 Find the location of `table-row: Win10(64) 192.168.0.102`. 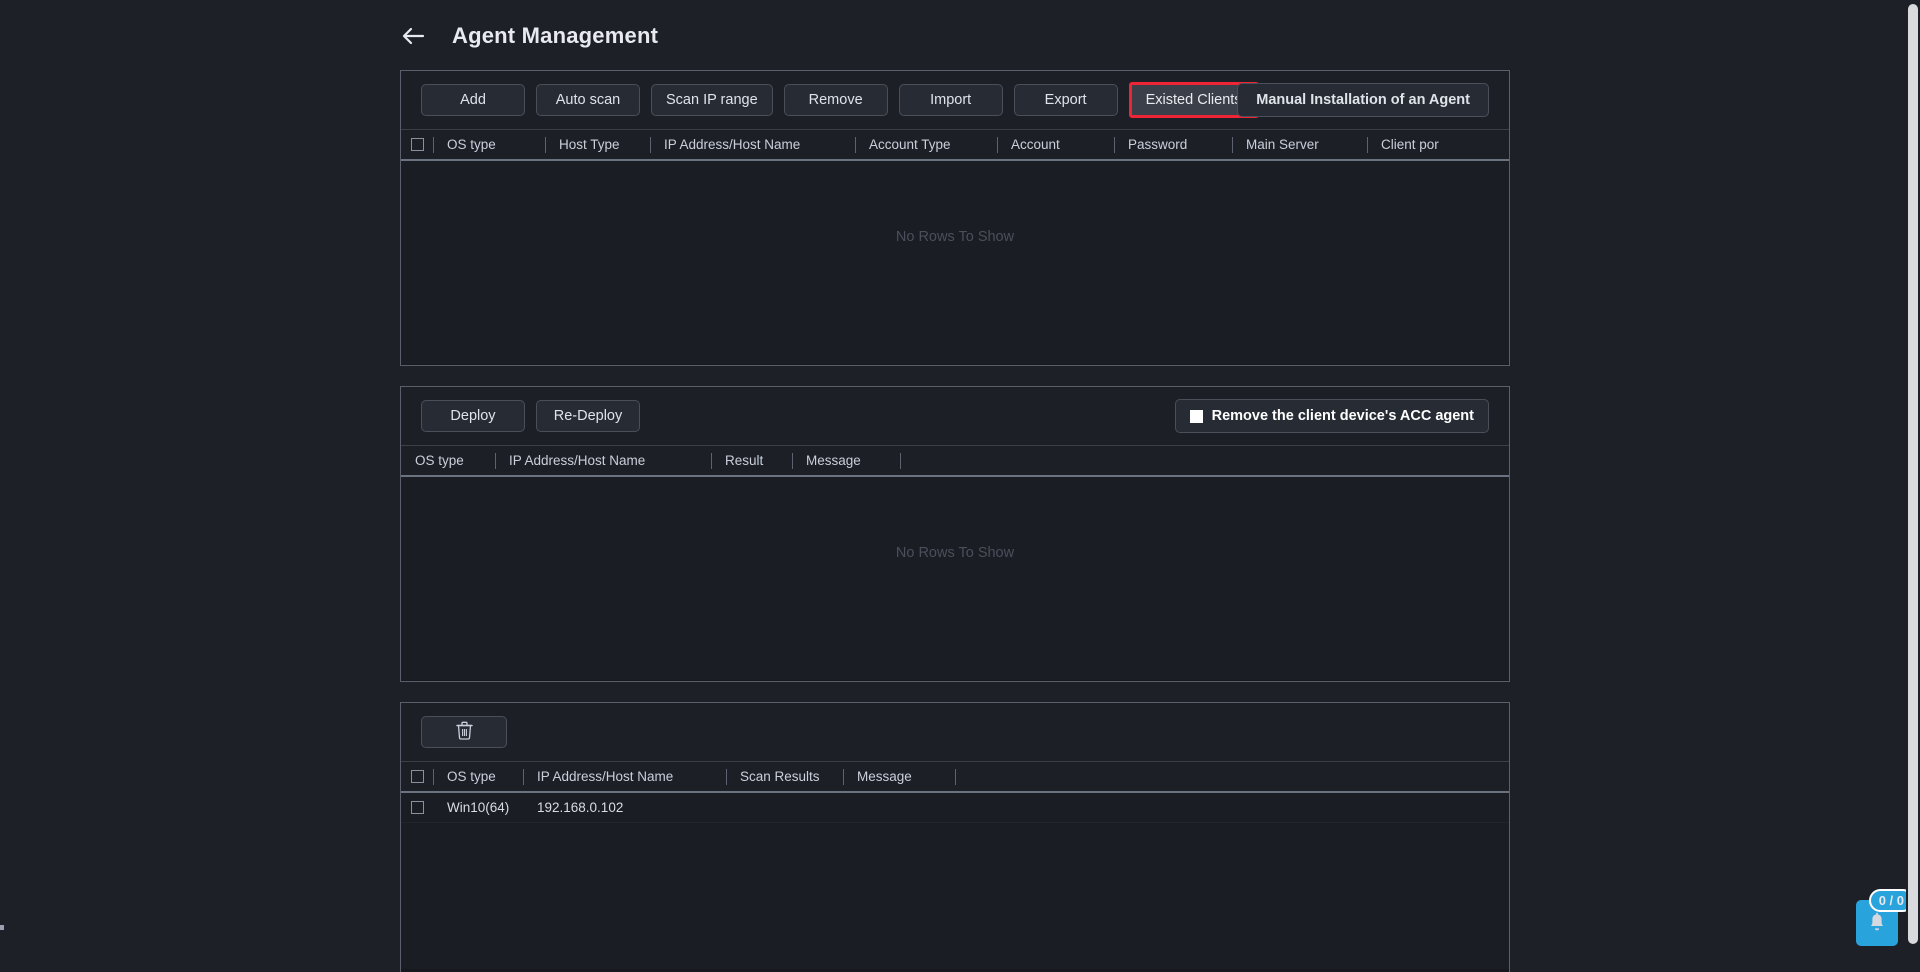

table-row: Win10(64) 192.168.0.102 is located at coordinates (955, 808).